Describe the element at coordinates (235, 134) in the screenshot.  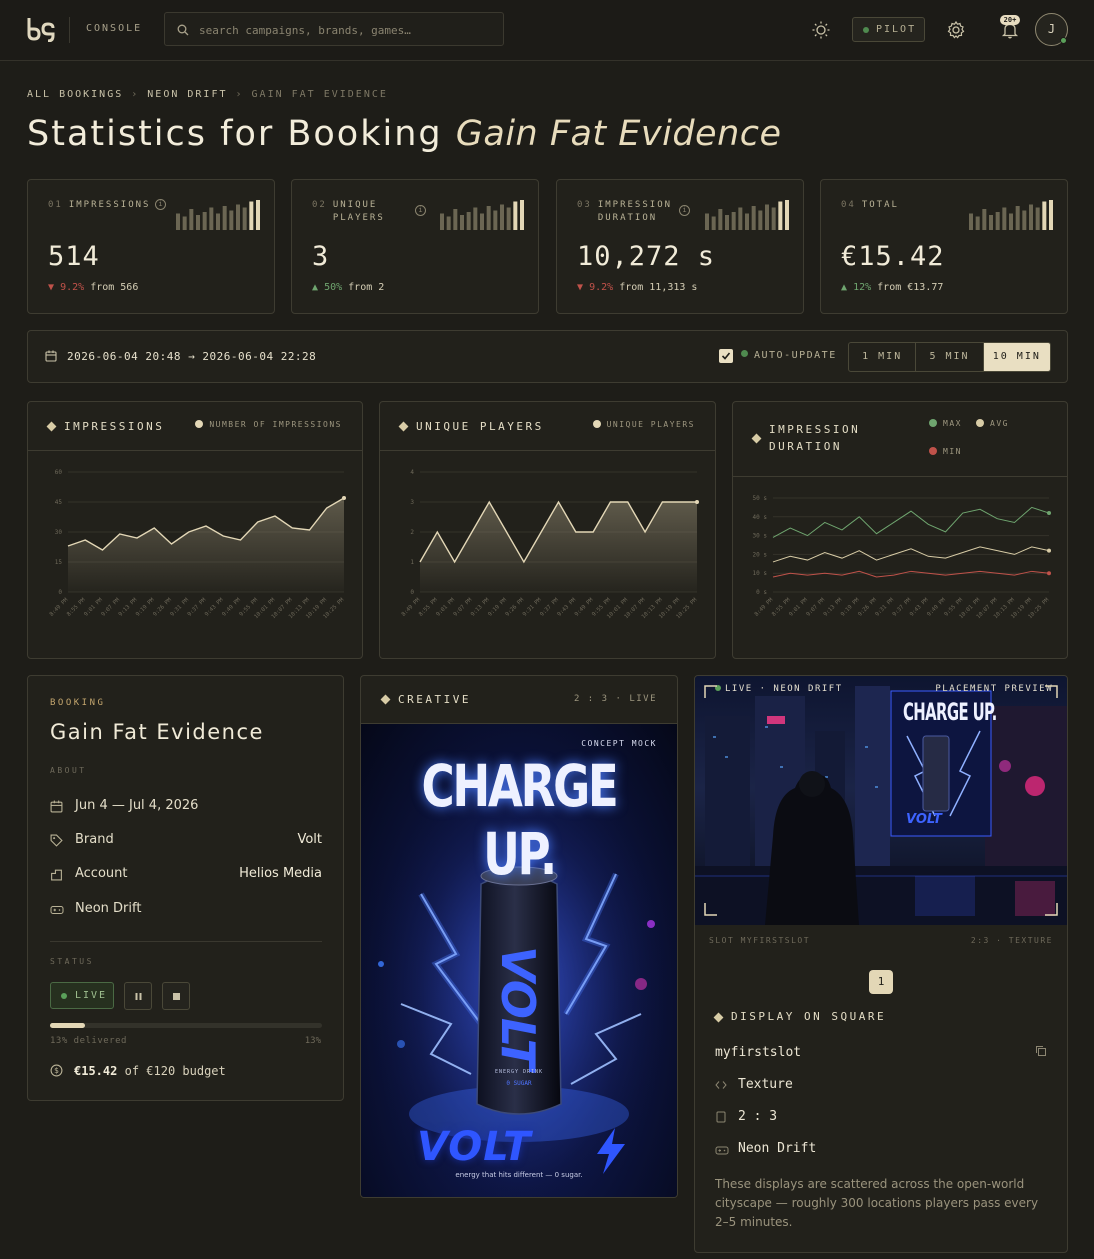
I see `page-title-prefix: Statistics for Booking` at that location.